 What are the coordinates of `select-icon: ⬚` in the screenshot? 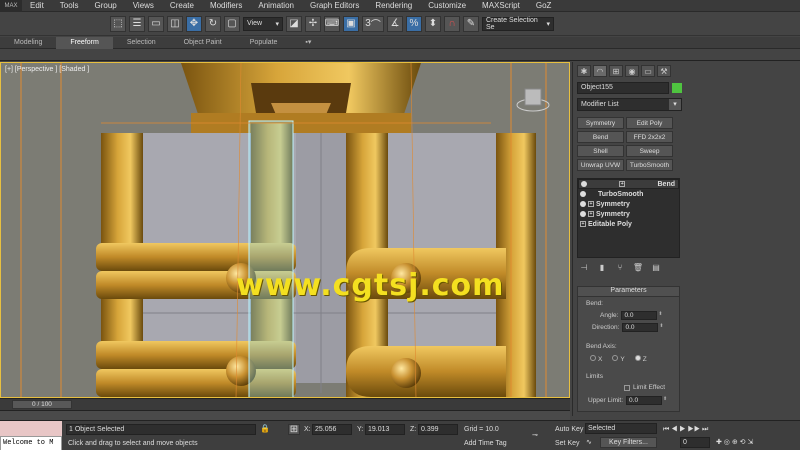 It's located at (118, 23).